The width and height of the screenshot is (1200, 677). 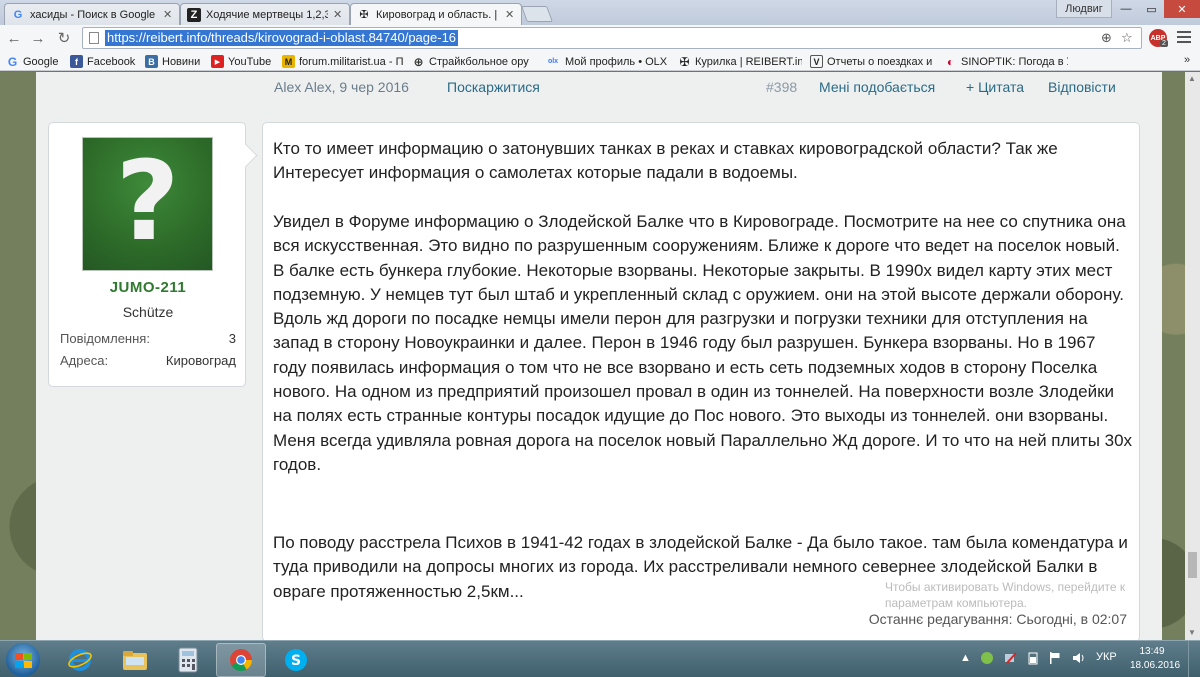 What do you see at coordinates (606, 61) in the screenshot?
I see `bookmark-olx: olx Мой профиль • OLX.` at bounding box center [606, 61].